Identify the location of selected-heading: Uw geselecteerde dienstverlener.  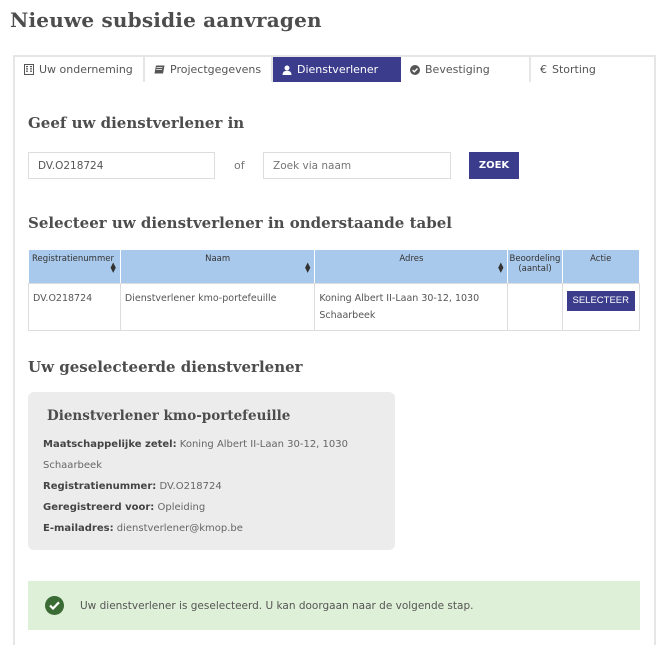
(165, 367).